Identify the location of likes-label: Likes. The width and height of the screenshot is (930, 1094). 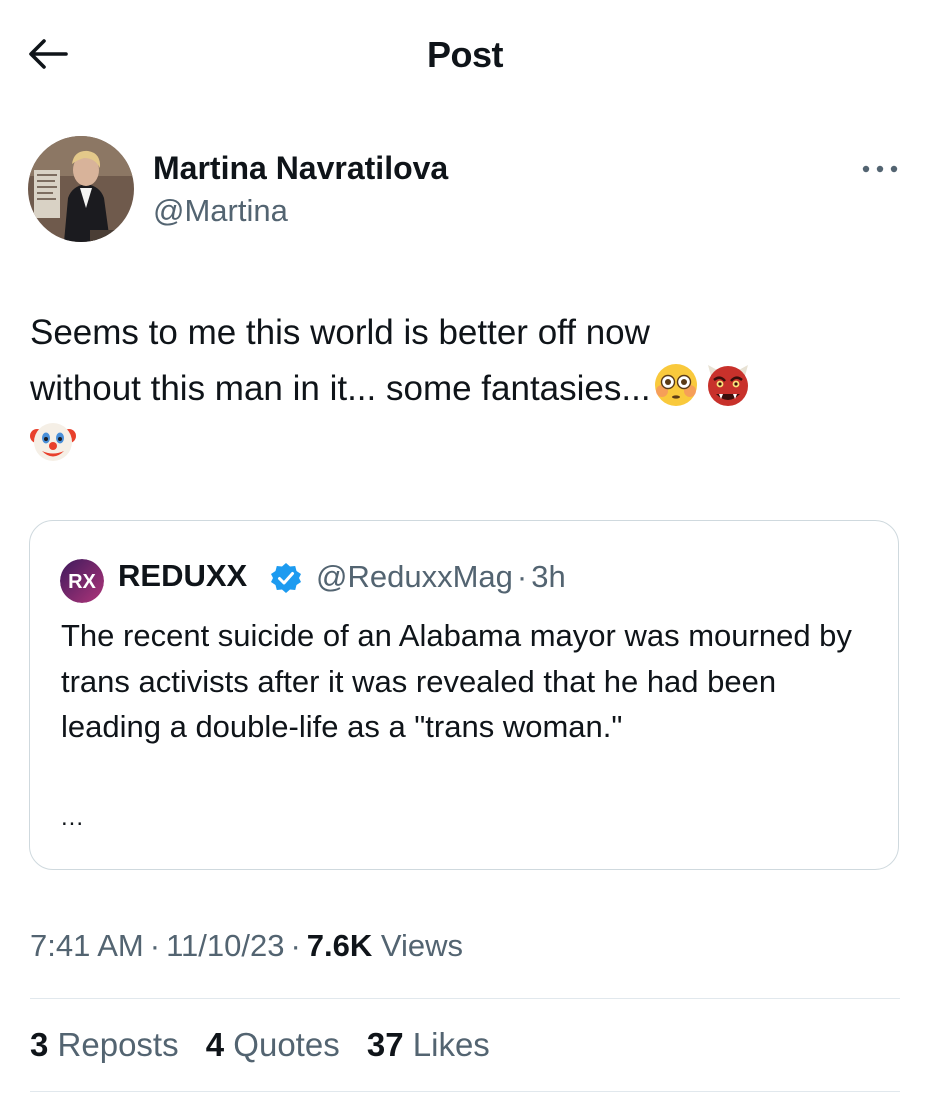
(451, 1044).